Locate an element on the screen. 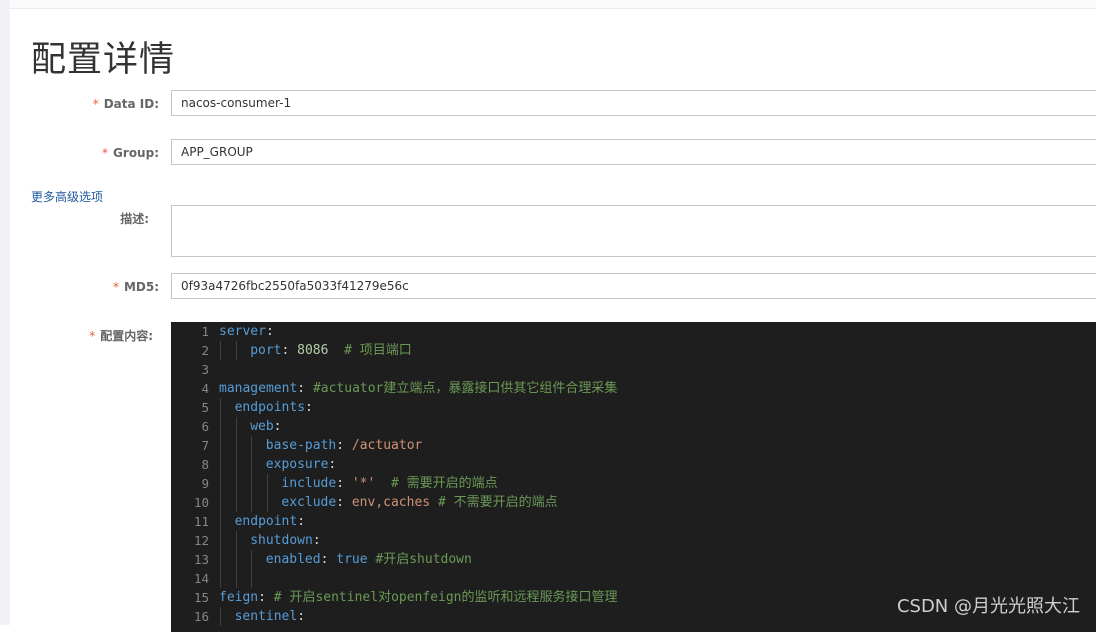  code-token: #actuator建立端点，暴露接口供其它组件合理采集 is located at coordinates (465, 388).